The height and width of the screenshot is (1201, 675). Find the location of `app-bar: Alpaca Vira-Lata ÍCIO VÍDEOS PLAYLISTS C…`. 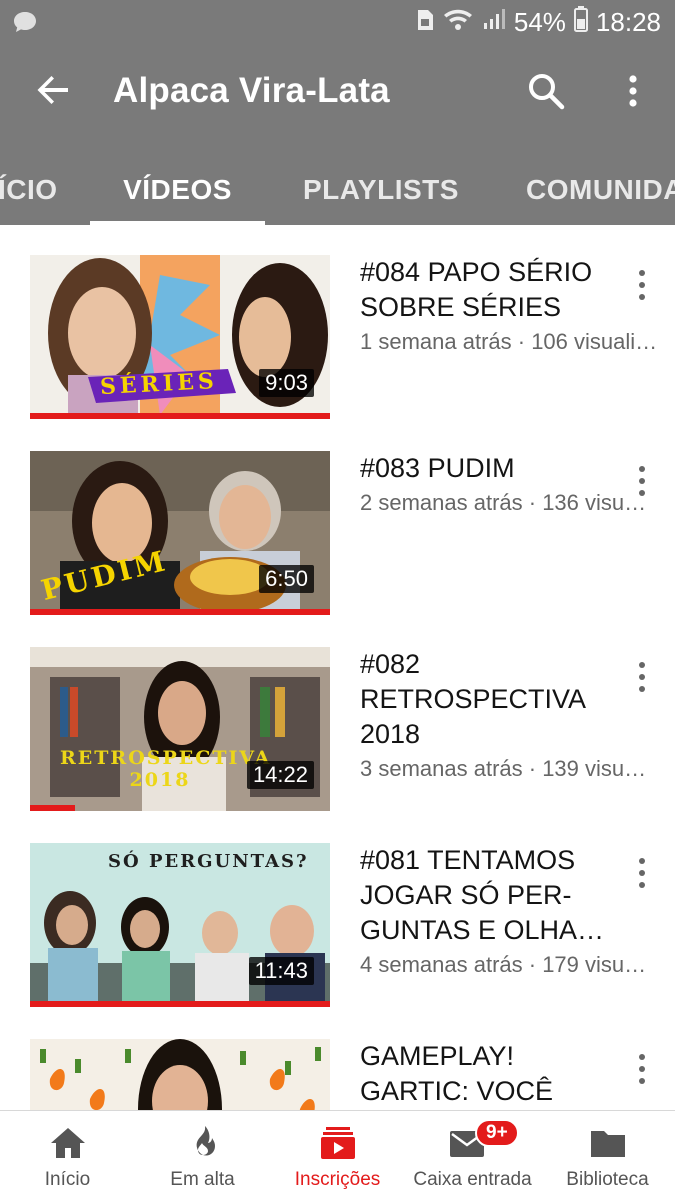

app-bar: Alpaca Vira-Lata ÍCIO VÍDEOS PLAYLISTS C… is located at coordinates (337, 135).